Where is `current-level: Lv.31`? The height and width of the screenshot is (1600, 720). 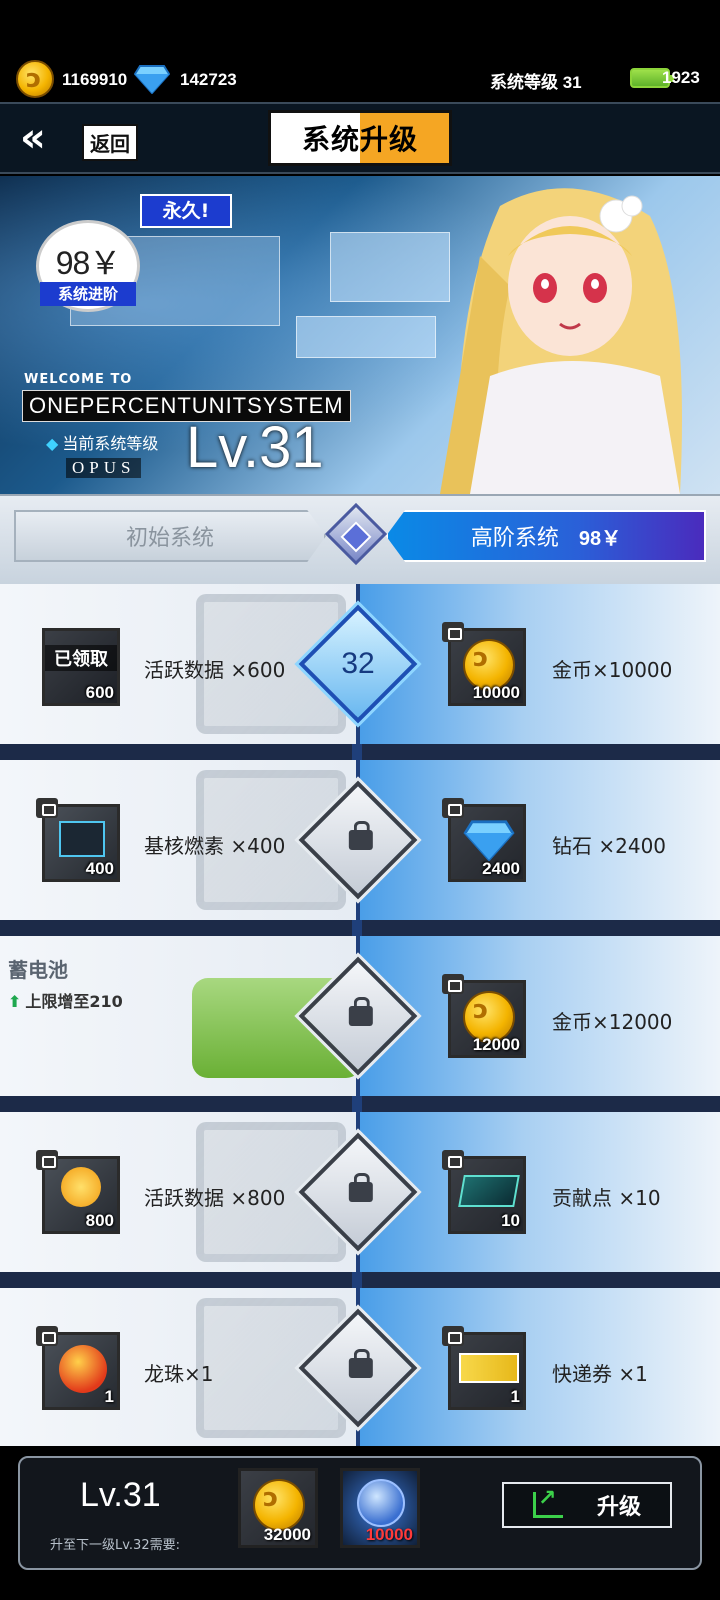
current-level: Lv.31 is located at coordinates (255, 447).